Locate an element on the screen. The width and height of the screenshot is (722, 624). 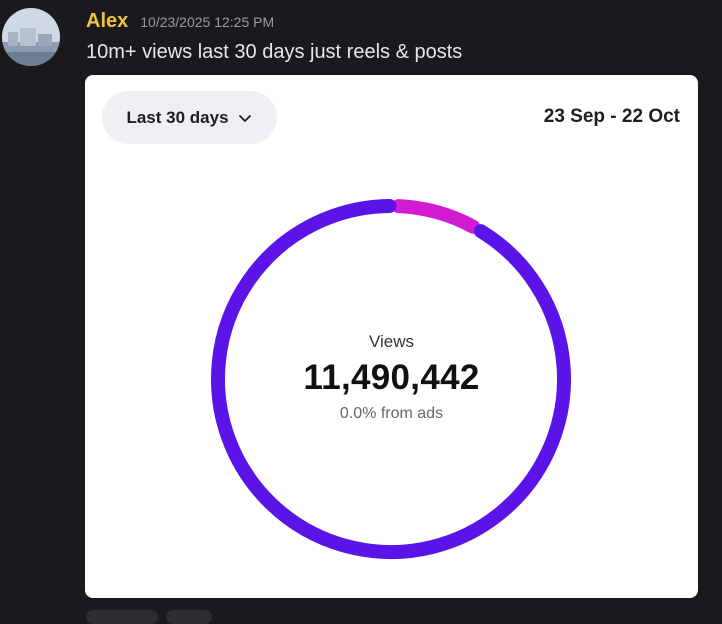
metric-label: Views is located at coordinates (391, 341).